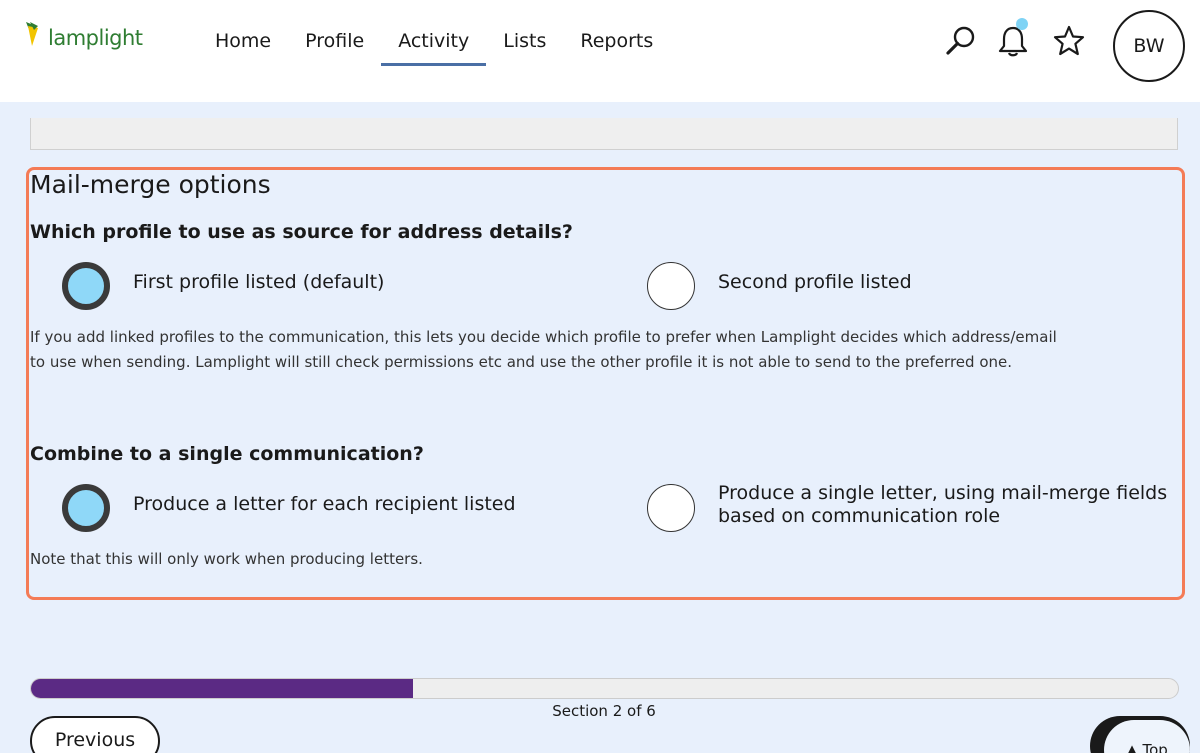  I want to click on star-icon, so click(1069, 41).